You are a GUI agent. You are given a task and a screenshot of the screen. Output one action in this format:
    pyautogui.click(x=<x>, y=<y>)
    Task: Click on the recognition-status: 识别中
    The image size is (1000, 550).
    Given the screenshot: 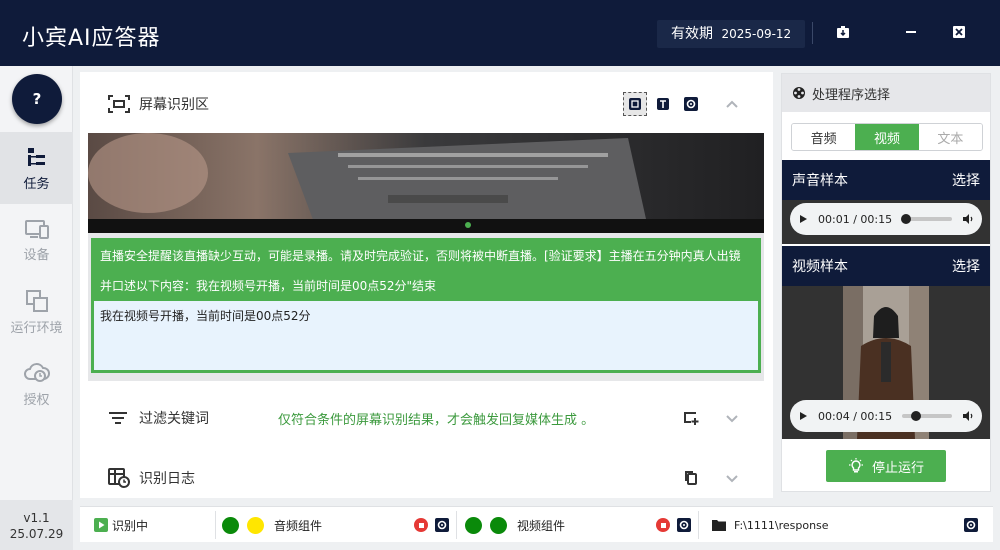 What is the action you would take?
    pyautogui.click(x=121, y=525)
    